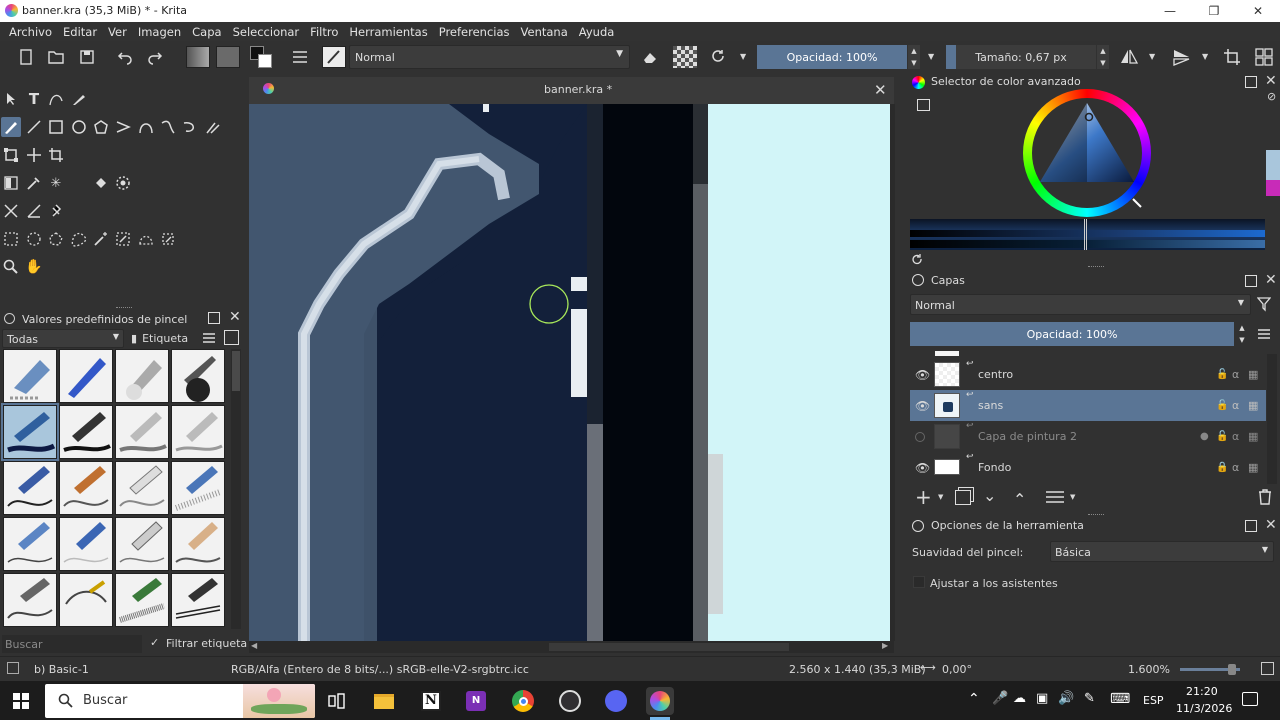 The image size is (1280, 720). What do you see at coordinates (30, 544) in the screenshot?
I see `preset-pencil-5-thumb` at bounding box center [30, 544].